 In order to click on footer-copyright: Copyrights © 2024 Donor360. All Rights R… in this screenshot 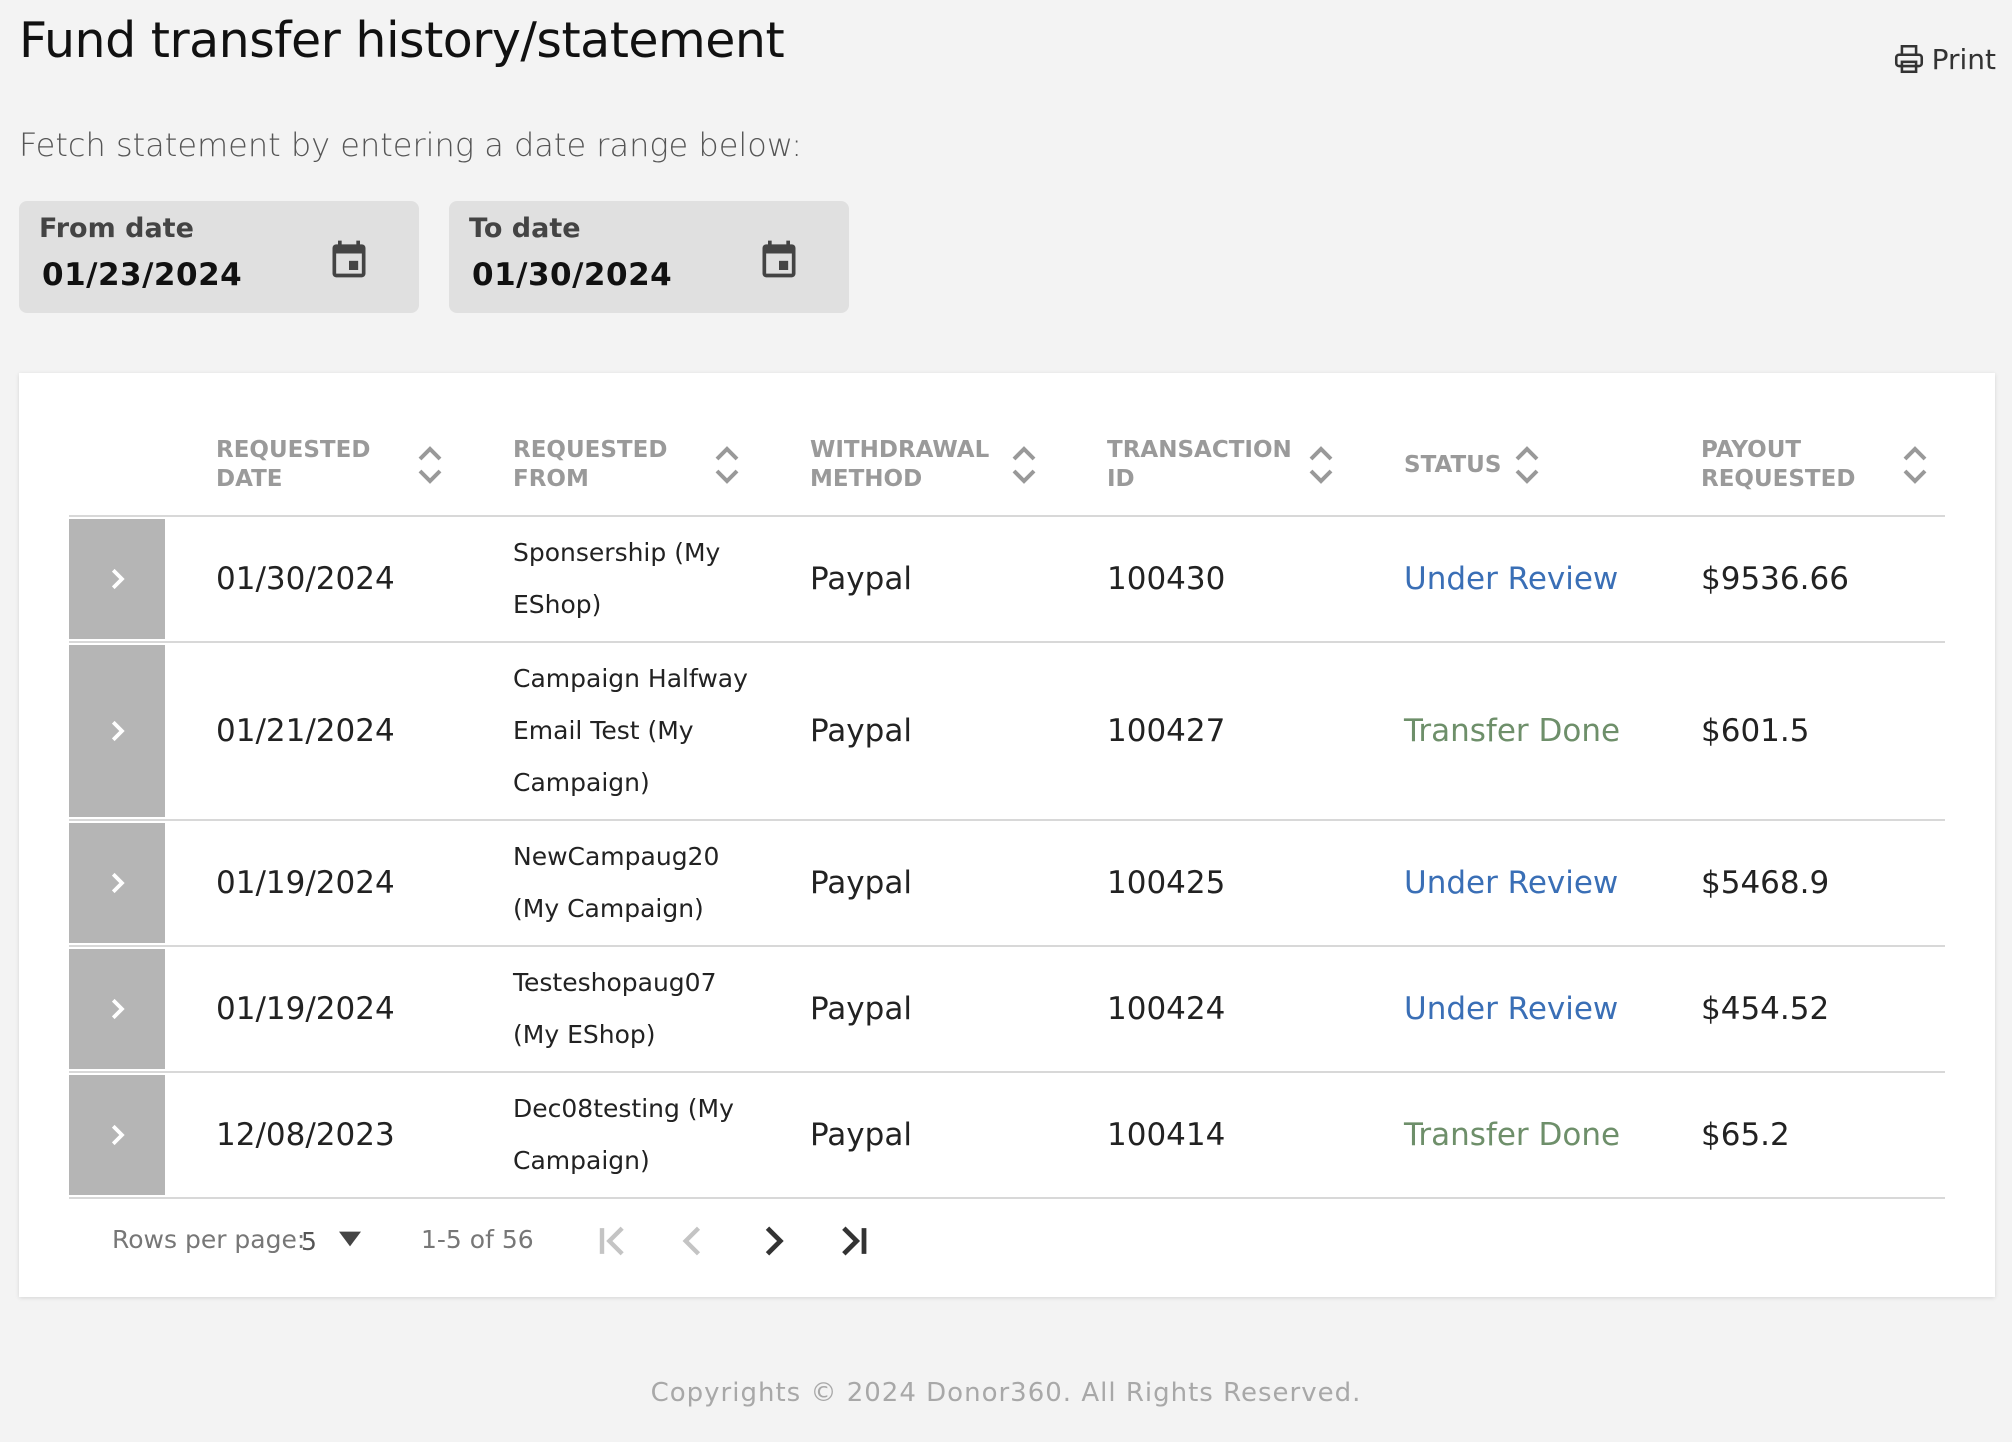, I will do `click(1006, 1393)`.